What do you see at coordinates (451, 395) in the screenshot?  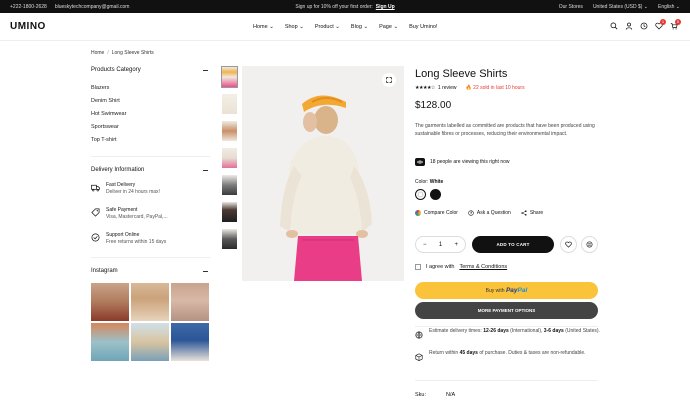 I see `sku-value: N/A` at bounding box center [451, 395].